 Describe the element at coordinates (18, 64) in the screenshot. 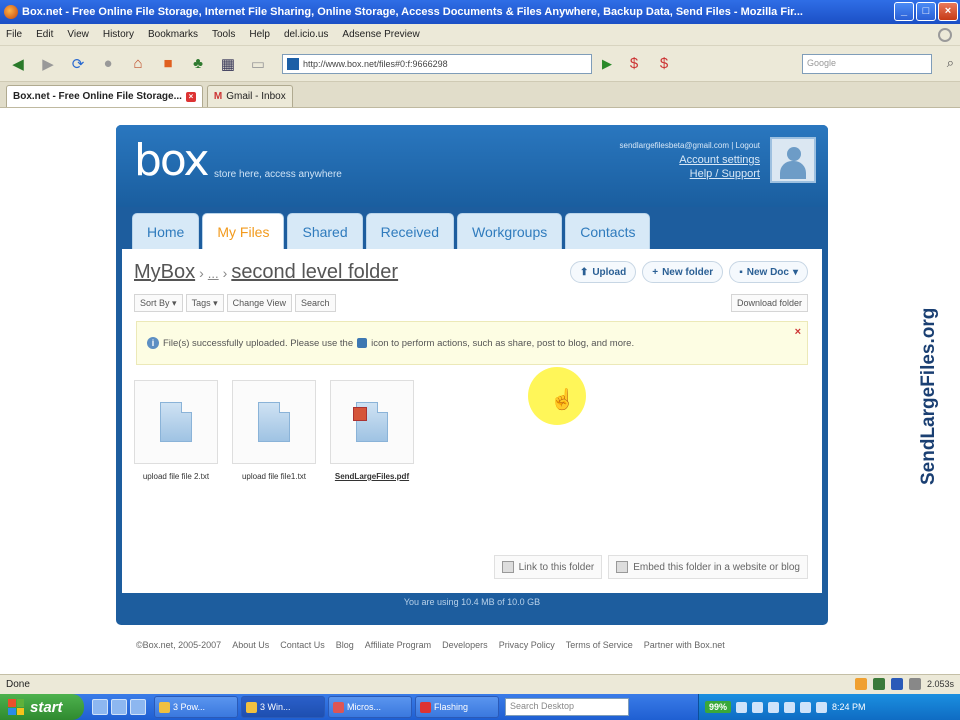

I see `back-icon: ◀` at that location.